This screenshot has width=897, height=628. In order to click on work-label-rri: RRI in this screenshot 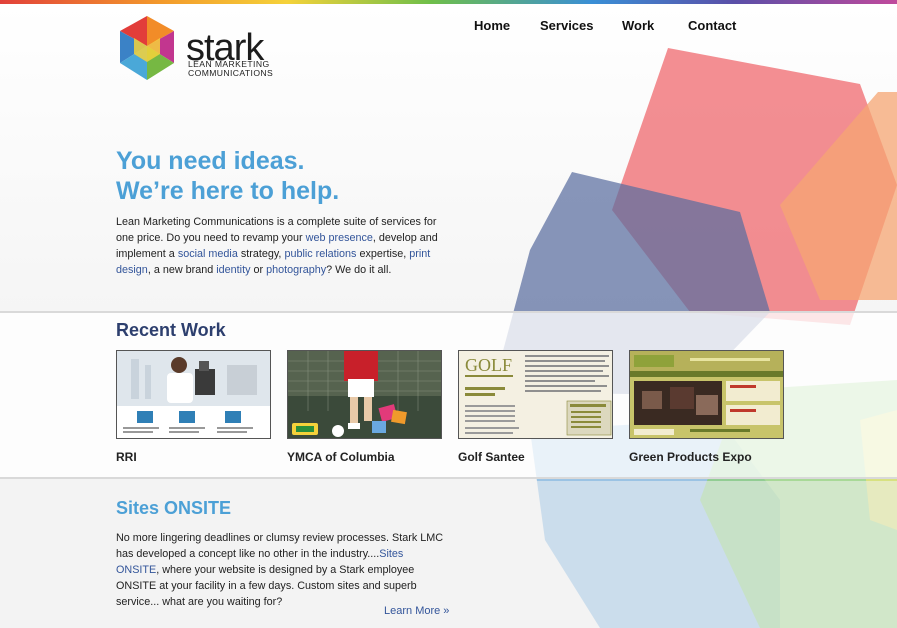, I will do `click(126, 457)`.